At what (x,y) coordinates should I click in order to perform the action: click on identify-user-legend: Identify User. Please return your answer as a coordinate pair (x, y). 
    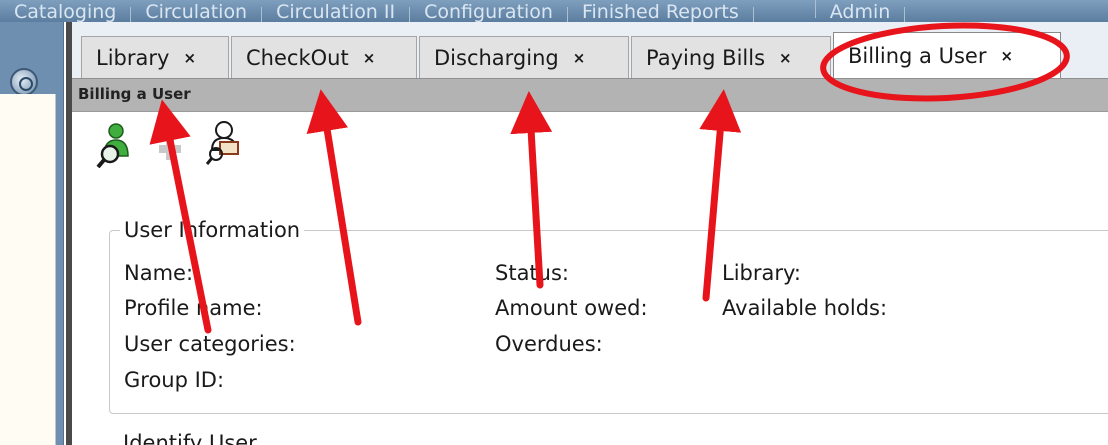
    Looking at the image, I should click on (190, 438).